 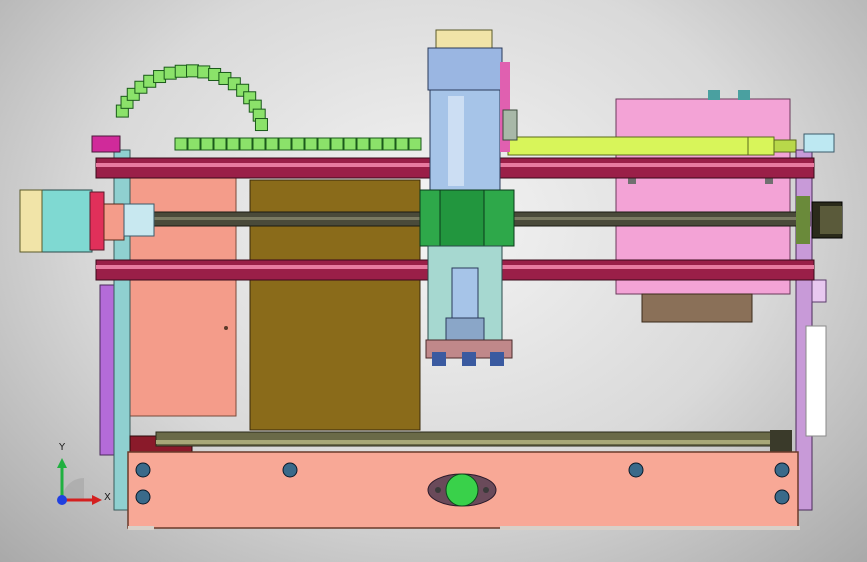 I want to click on axis-label-y: Y, so click(x=62, y=447).